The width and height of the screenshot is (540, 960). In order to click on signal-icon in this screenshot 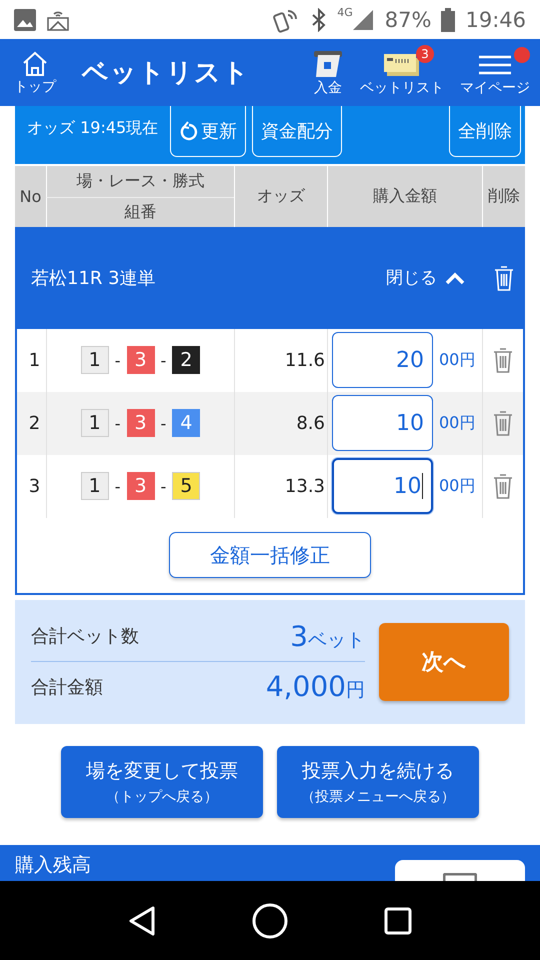, I will do `click(362, 20)`.